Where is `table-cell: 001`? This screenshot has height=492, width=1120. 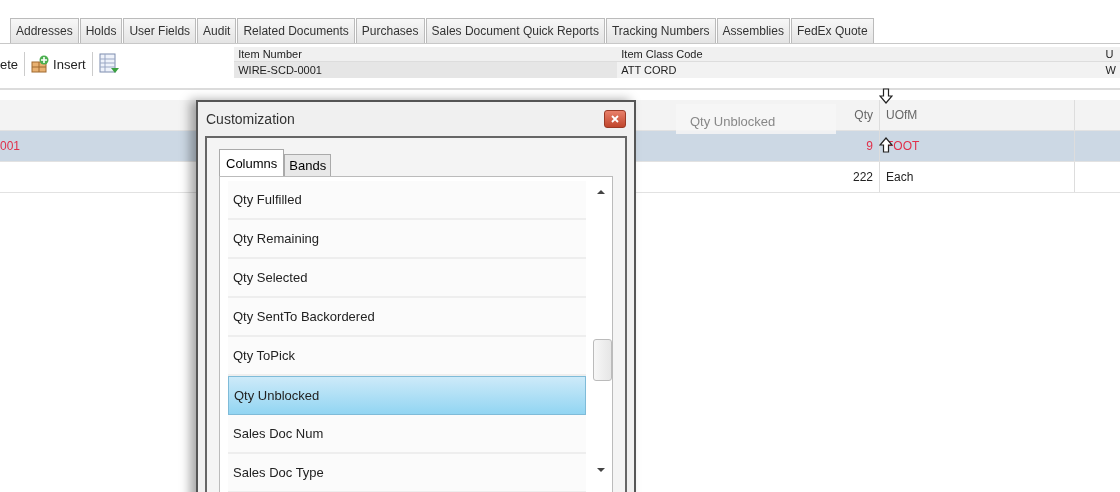
table-cell: 001 is located at coordinates (10, 146).